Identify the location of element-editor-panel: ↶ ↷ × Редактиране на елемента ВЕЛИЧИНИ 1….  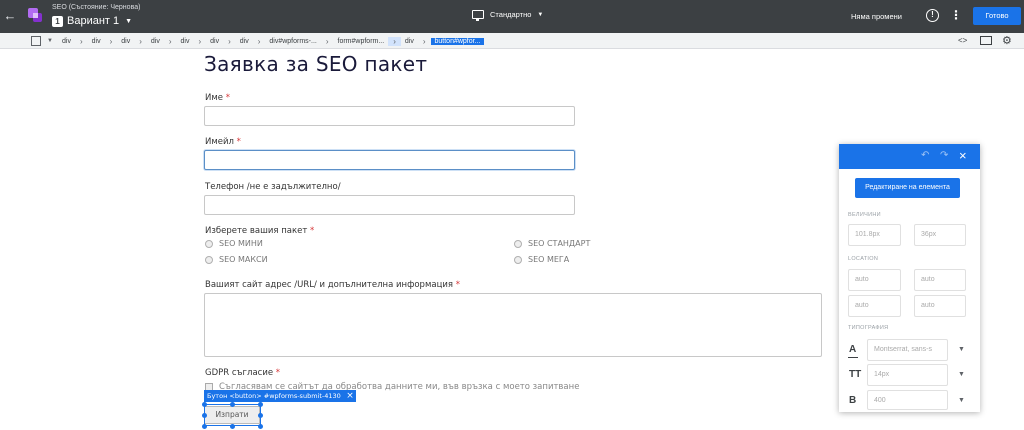
(909, 278).